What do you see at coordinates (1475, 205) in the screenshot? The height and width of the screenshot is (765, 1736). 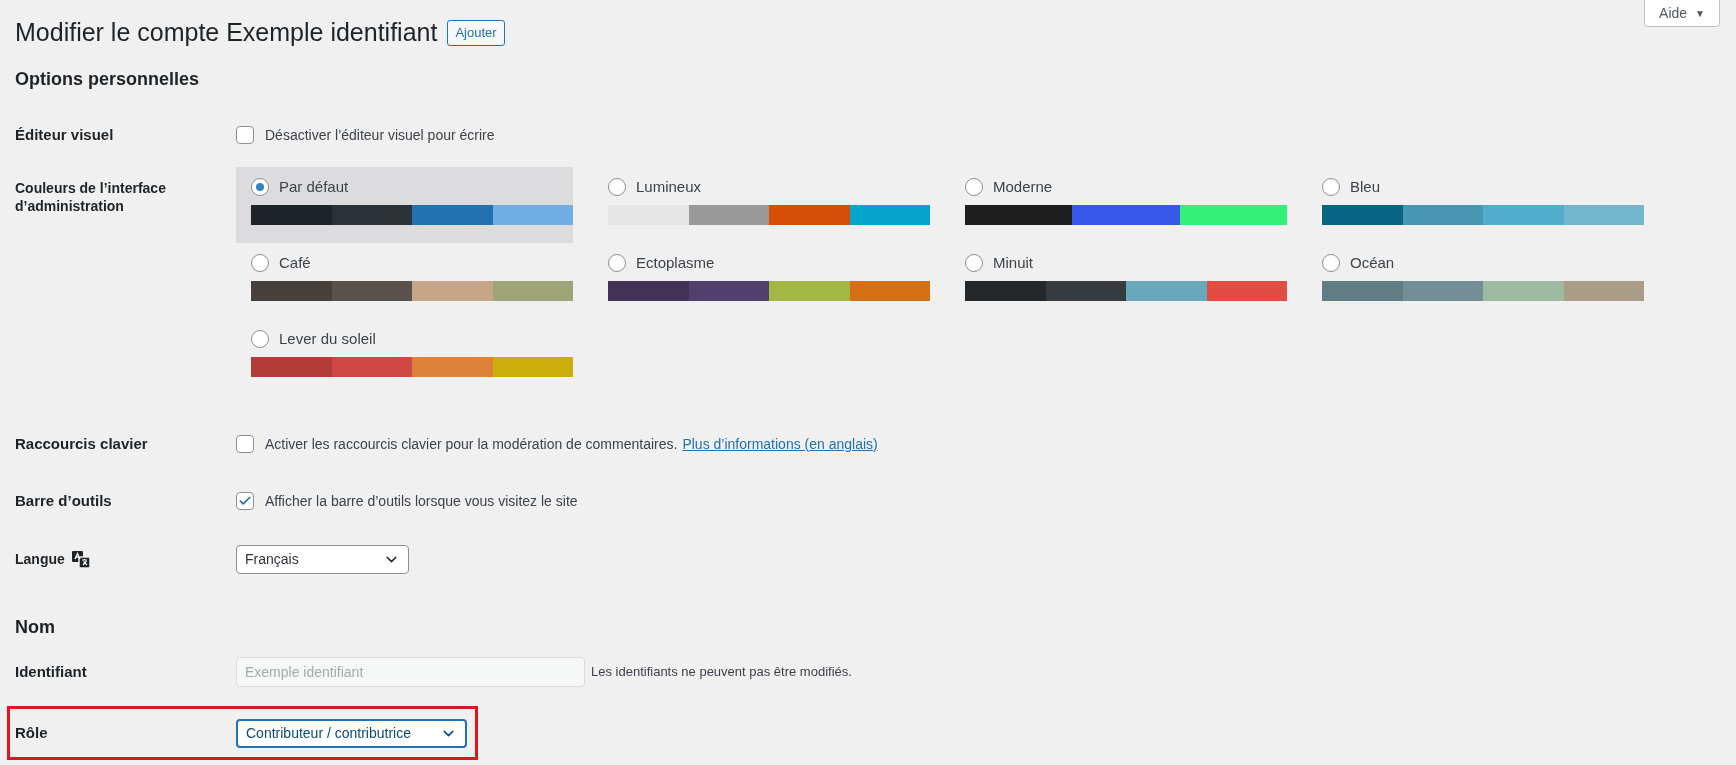 I see `color-scheme-option: Bleu` at bounding box center [1475, 205].